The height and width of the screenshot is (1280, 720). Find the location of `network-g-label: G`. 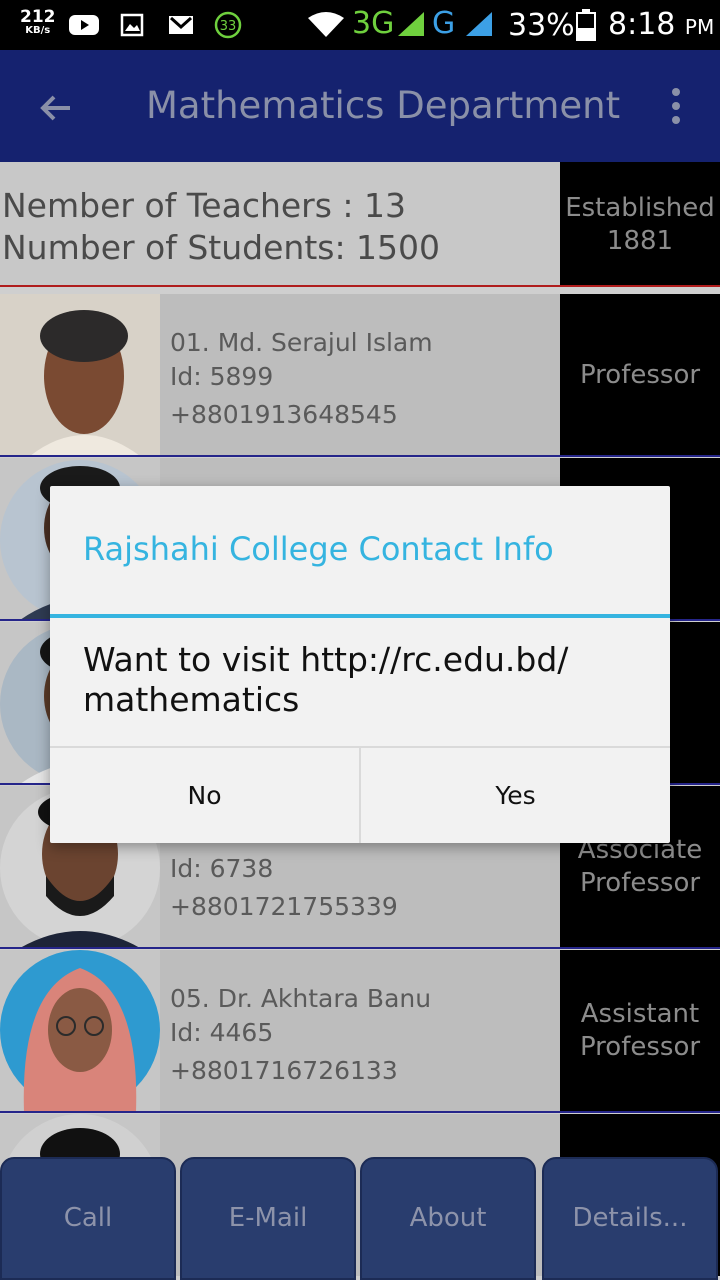

network-g-label: G is located at coordinates (444, 23).